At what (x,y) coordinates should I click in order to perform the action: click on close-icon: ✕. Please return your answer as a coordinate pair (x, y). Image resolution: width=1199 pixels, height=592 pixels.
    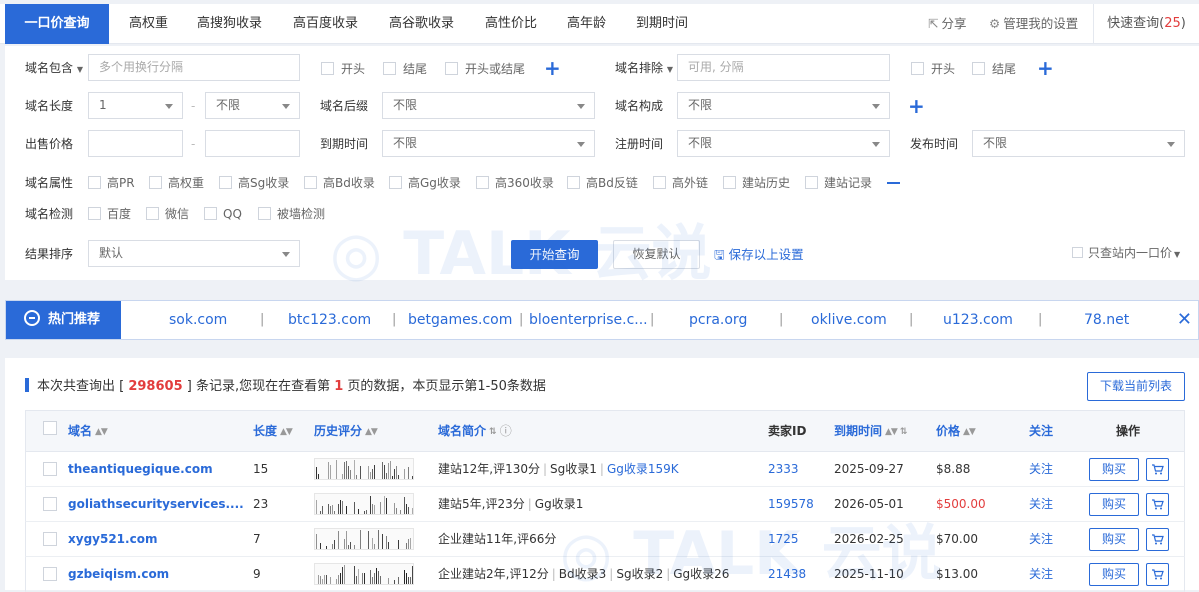
    Looking at the image, I should click on (1184, 320).